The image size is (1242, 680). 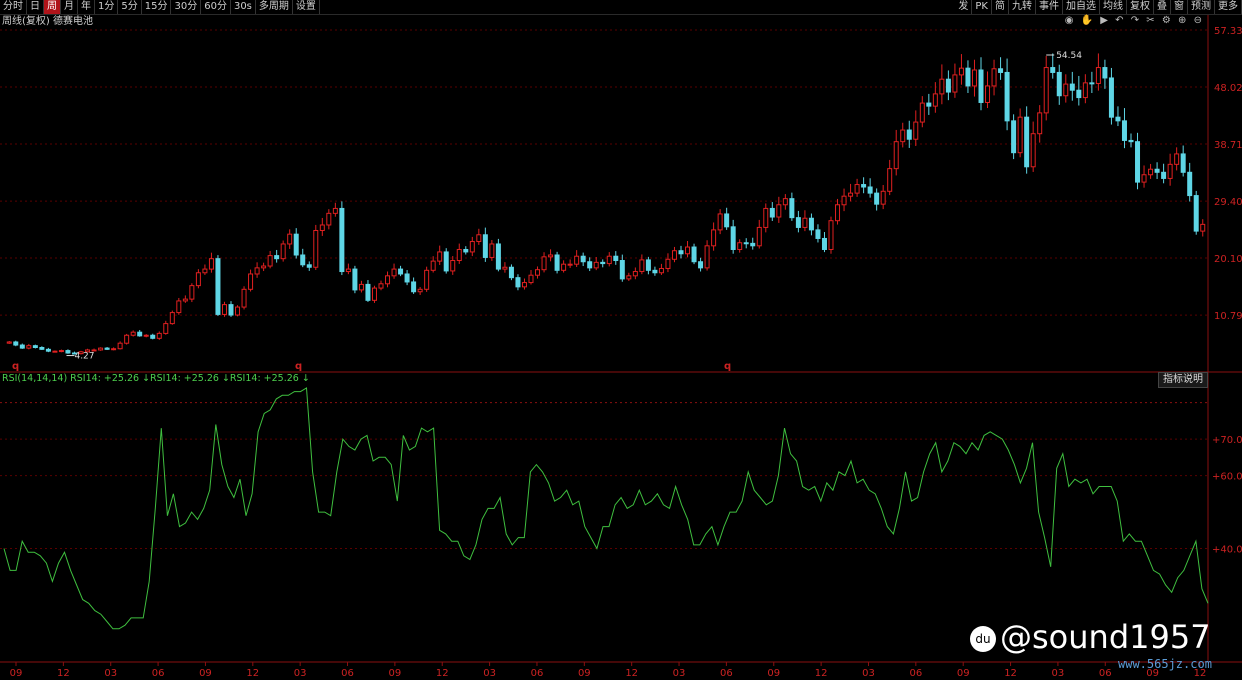 What do you see at coordinates (868, 673) in the screenshot?
I see `time-tick-label: 03` at bounding box center [868, 673].